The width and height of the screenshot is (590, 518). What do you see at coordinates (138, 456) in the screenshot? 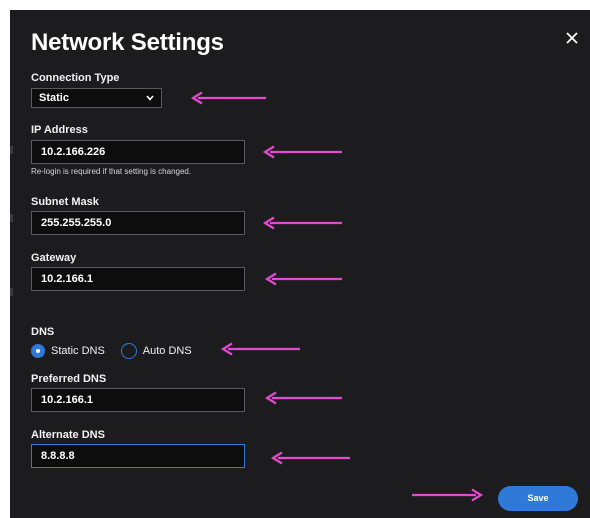
I see `alternate-dns-input: 8.8.8.8` at bounding box center [138, 456].